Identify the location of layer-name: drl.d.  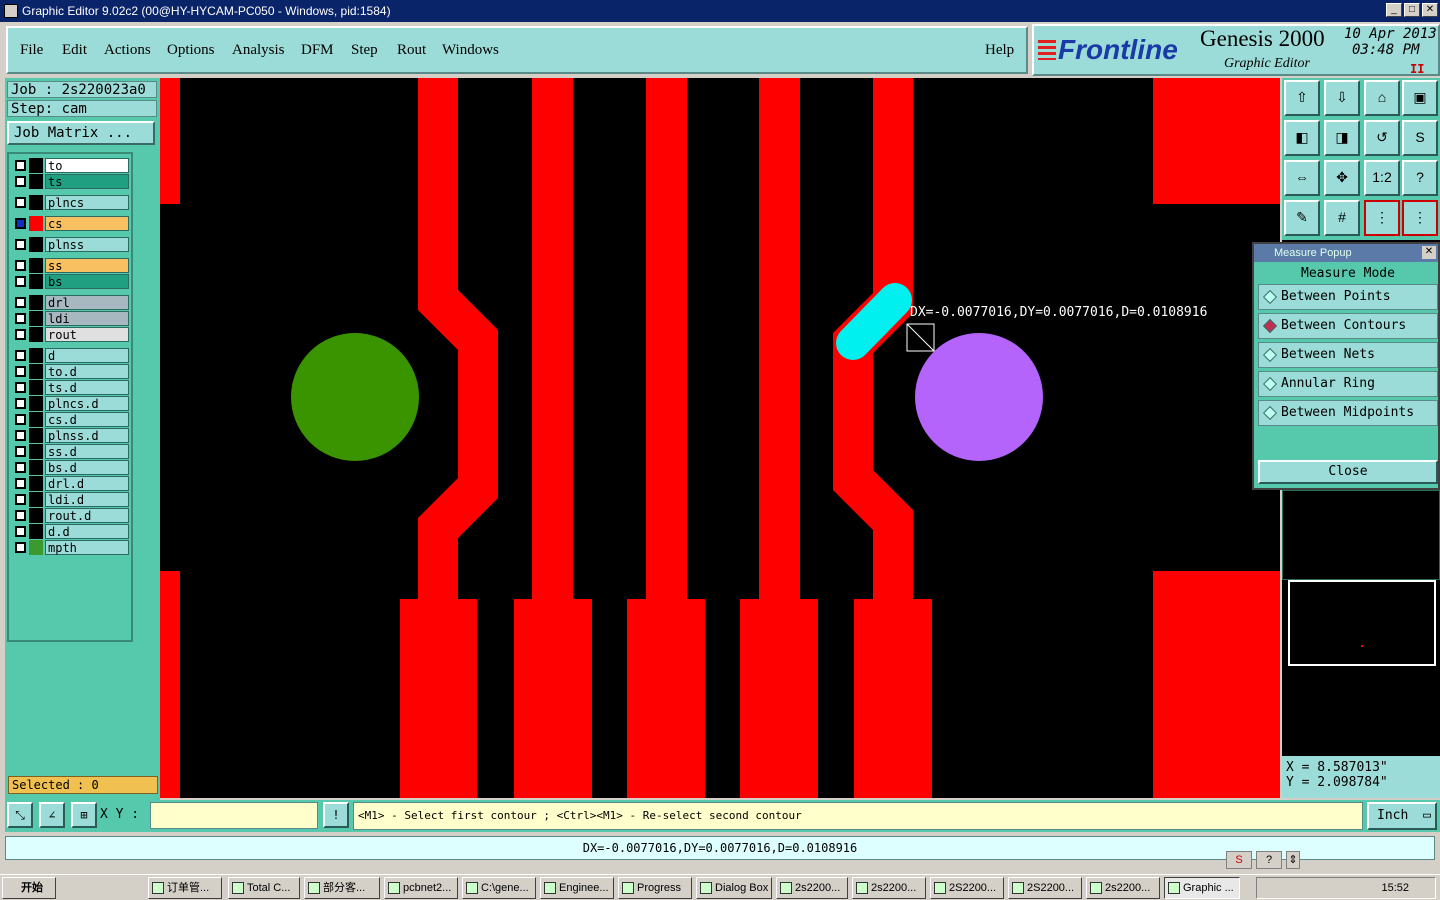
(87, 483).